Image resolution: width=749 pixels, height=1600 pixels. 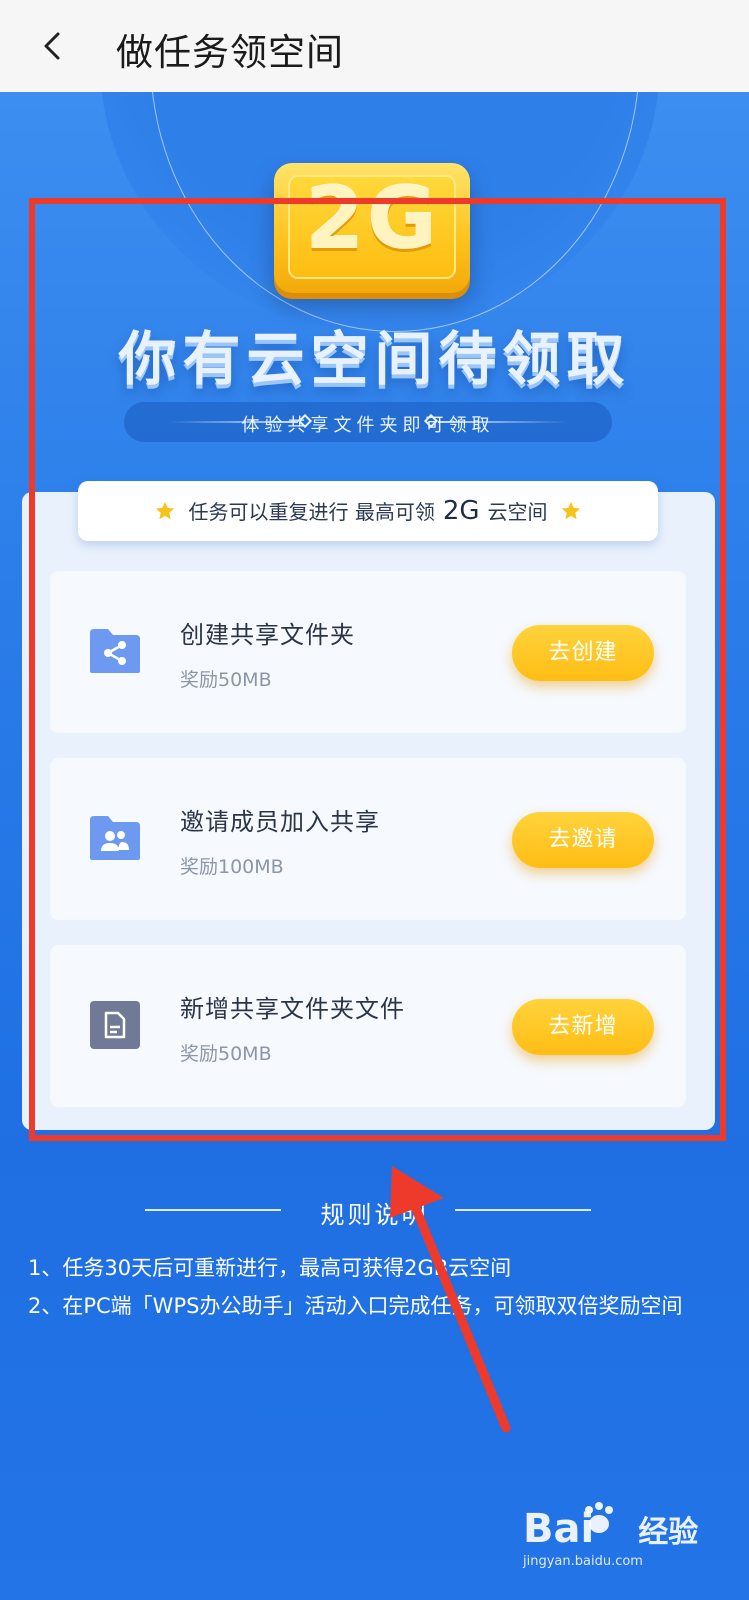 I want to click on go-add-button: 去新增, so click(x=583, y=1027).